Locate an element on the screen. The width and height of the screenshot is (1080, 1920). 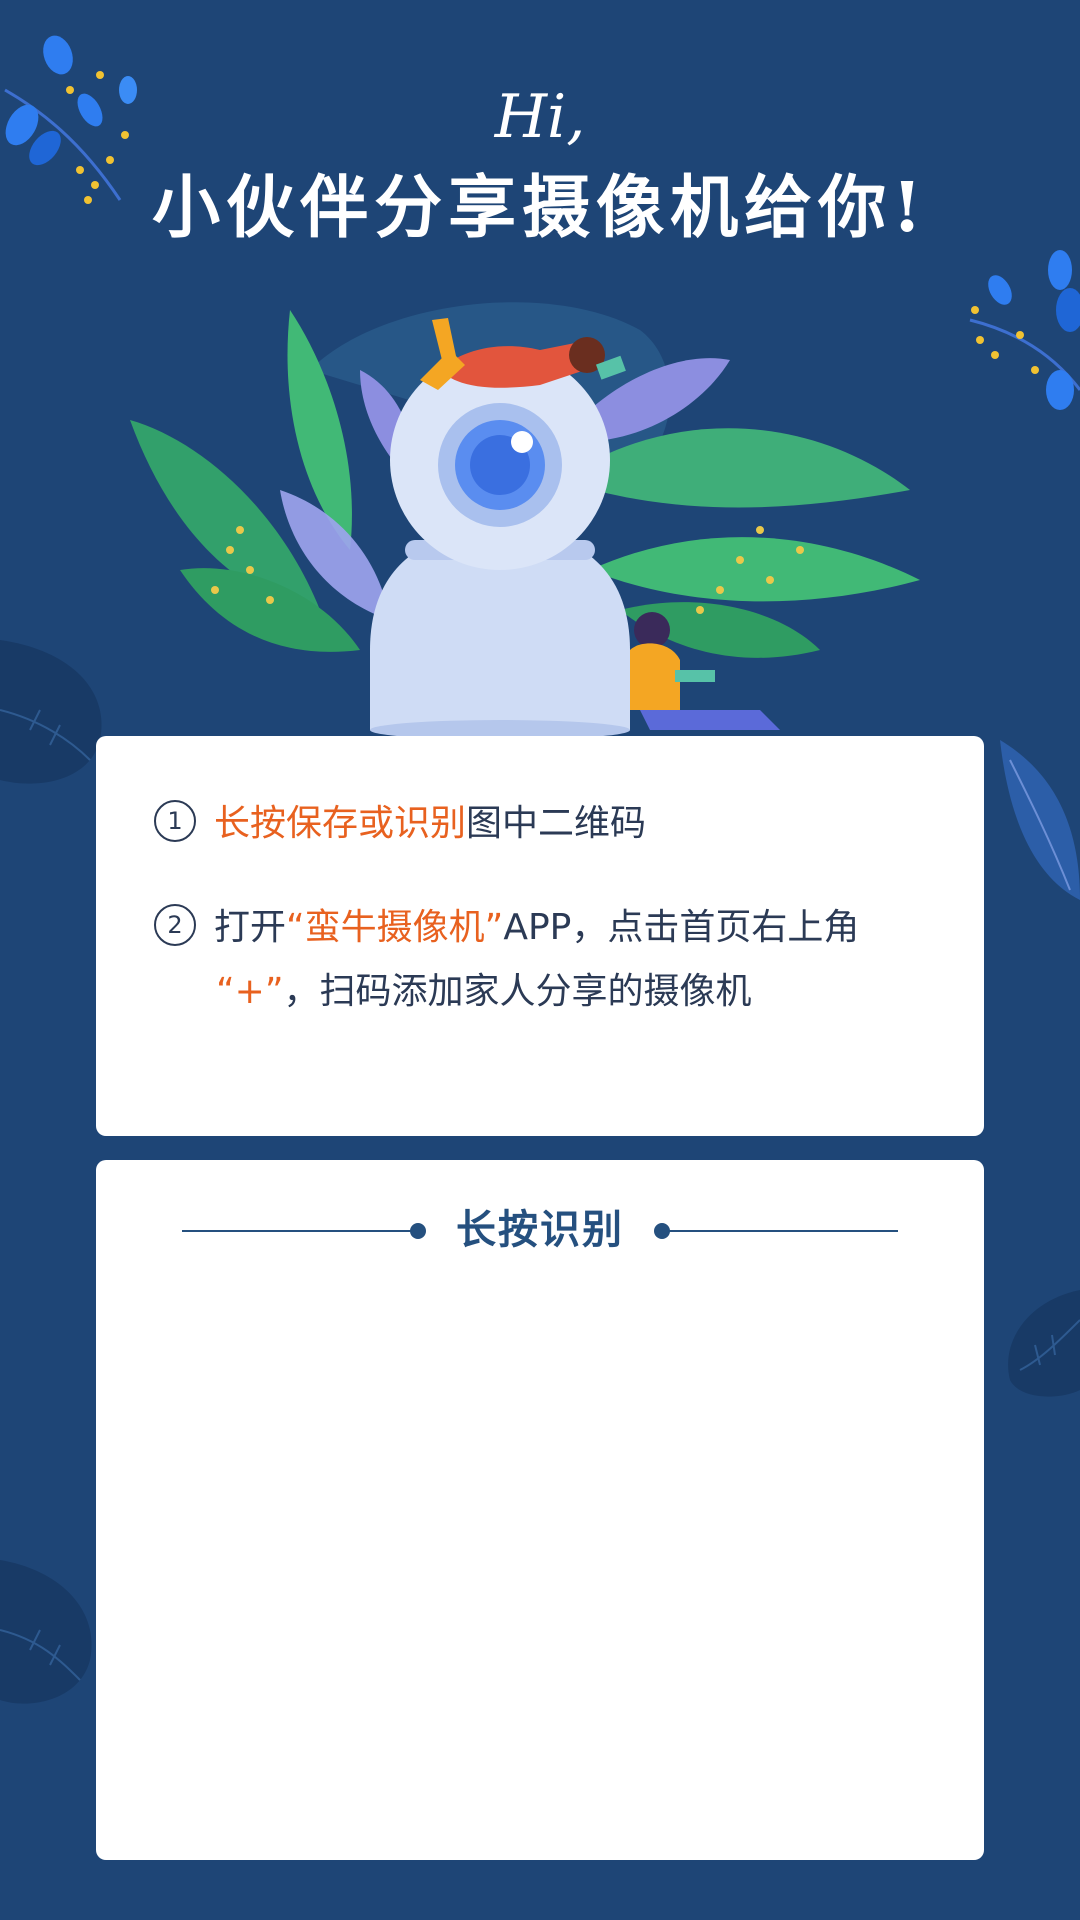
greeting-text: Hi, is located at coordinates (540, 117).